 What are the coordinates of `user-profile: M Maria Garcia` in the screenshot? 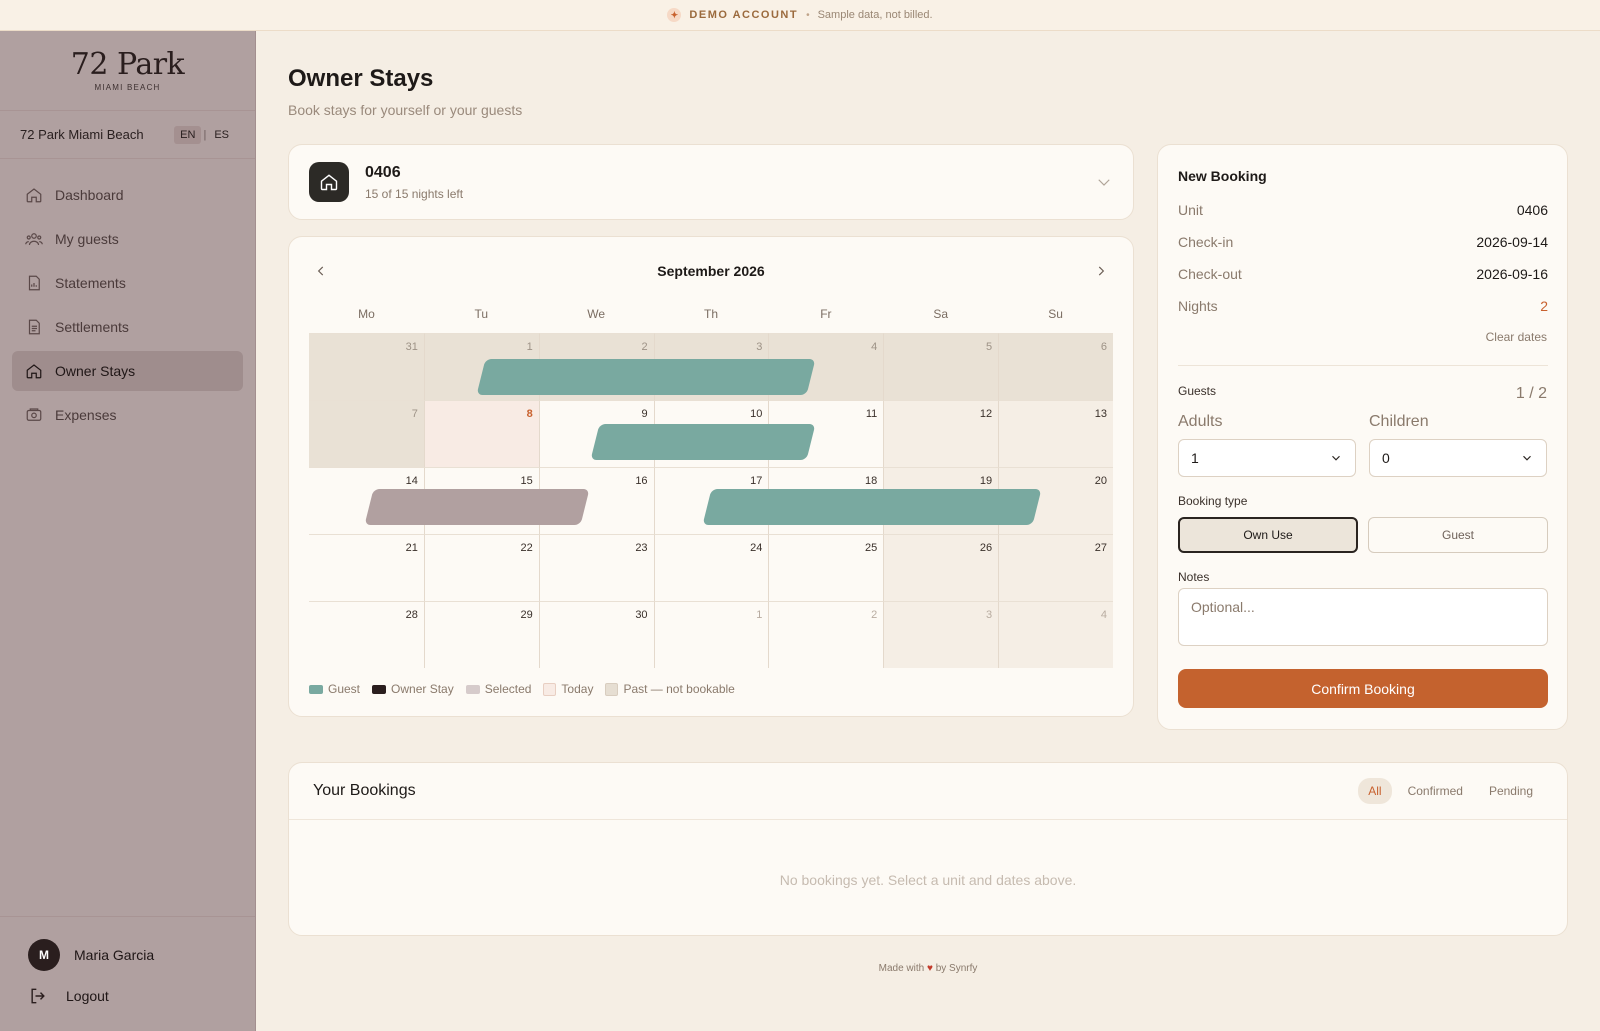 It's located at (127, 955).